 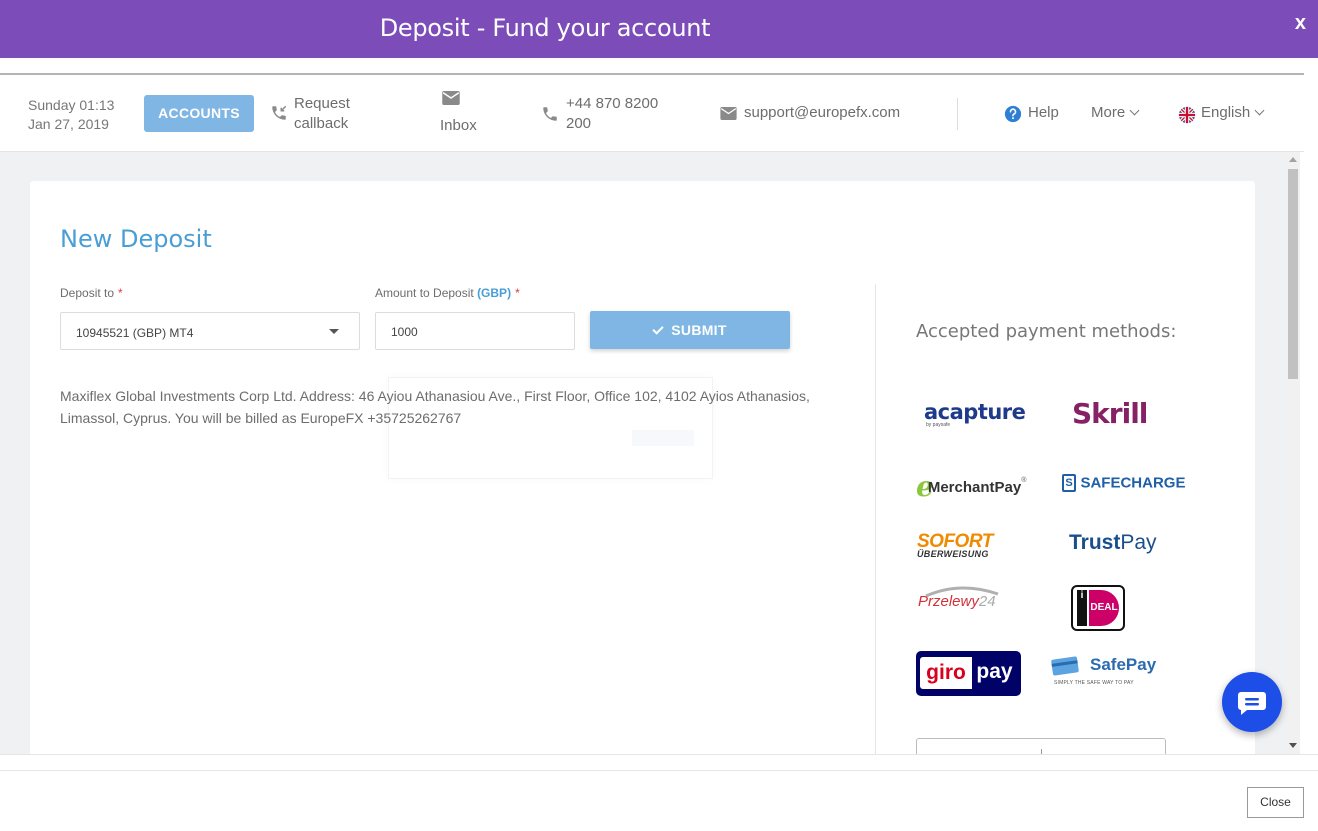 I want to click on acapture-logo: acapture by paysafe, so click(x=975, y=414).